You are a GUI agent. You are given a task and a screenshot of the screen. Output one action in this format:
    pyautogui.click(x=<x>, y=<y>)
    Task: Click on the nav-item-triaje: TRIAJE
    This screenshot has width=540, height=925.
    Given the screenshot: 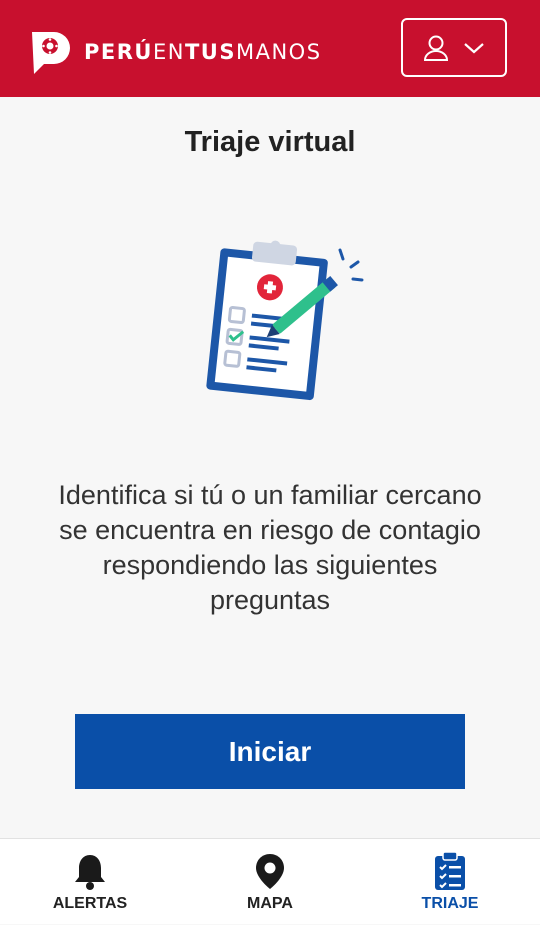 What is the action you would take?
    pyautogui.click(x=450, y=882)
    